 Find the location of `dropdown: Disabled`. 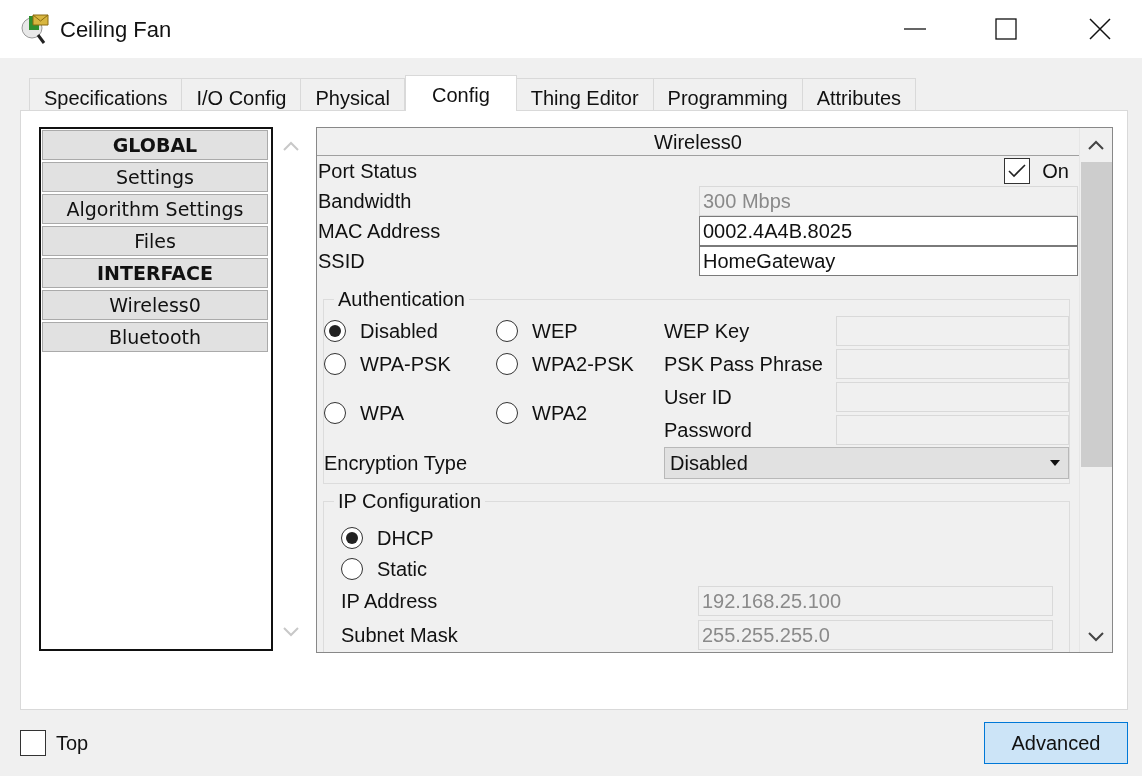

dropdown: Disabled is located at coordinates (866, 462).